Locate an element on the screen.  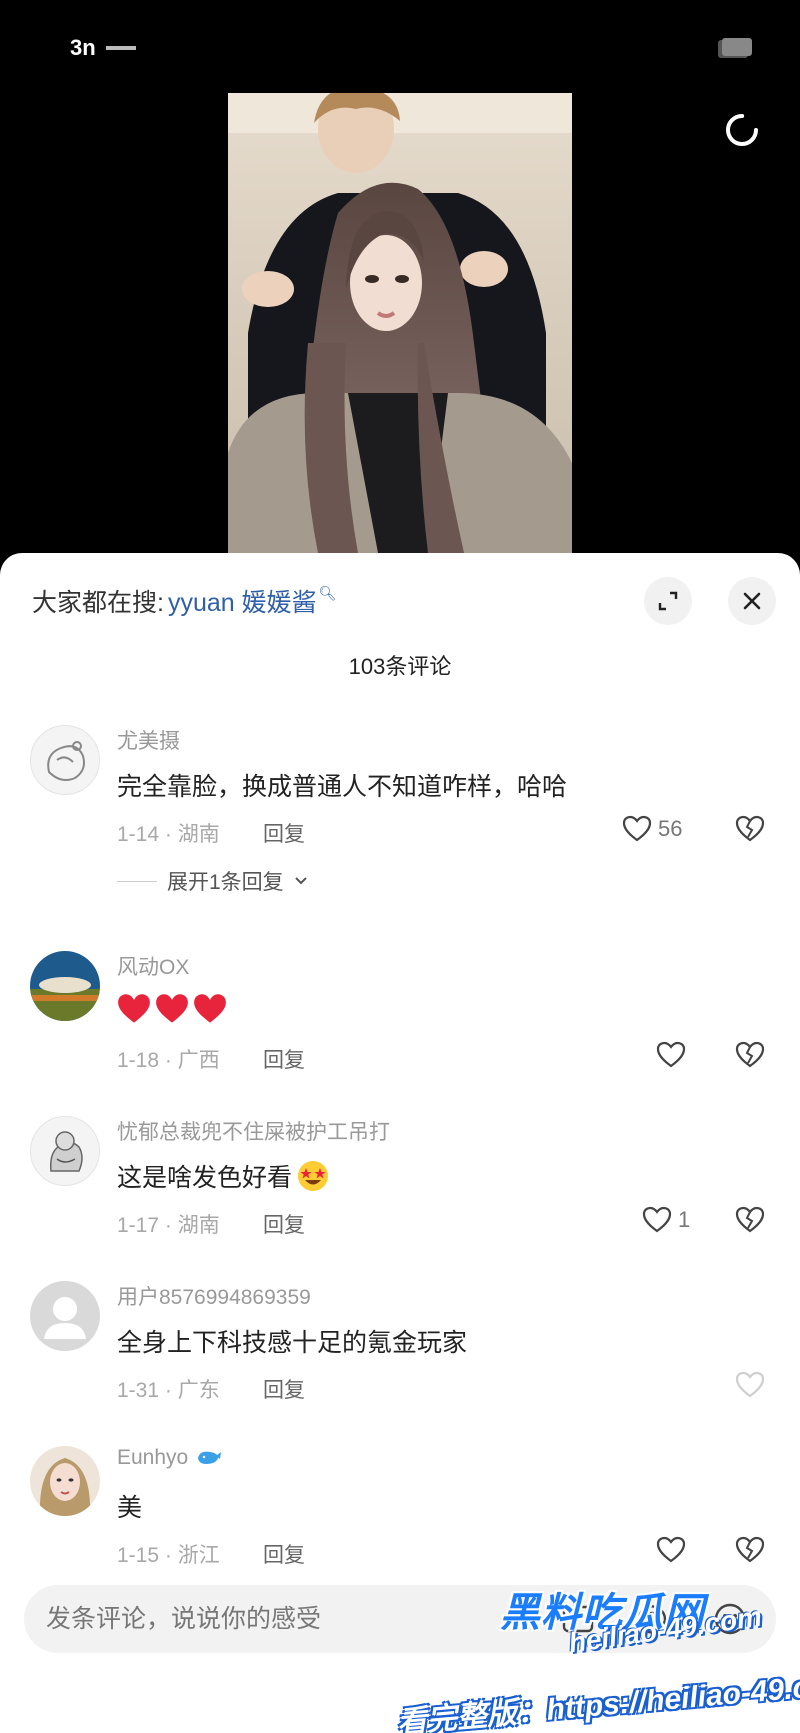
comment-text: 美 is located at coordinates (130, 1508).